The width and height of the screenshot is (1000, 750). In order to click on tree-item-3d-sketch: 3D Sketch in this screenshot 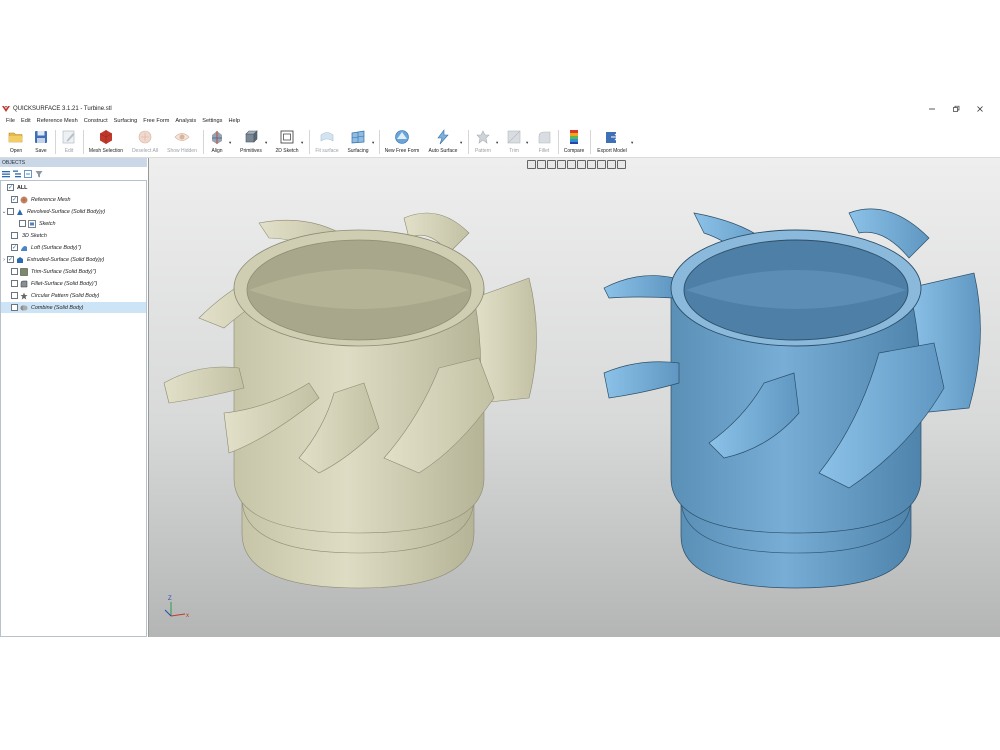, I will do `click(73, 235)`.